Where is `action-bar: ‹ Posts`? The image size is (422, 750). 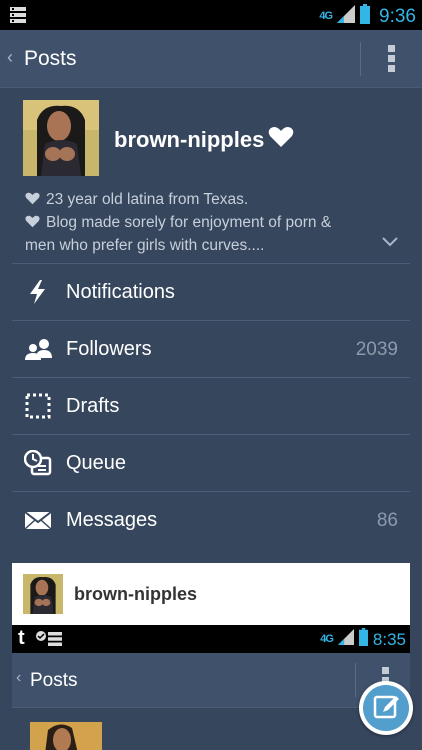 action-bar: ‹ Posts is located at coordinates (211, 59).